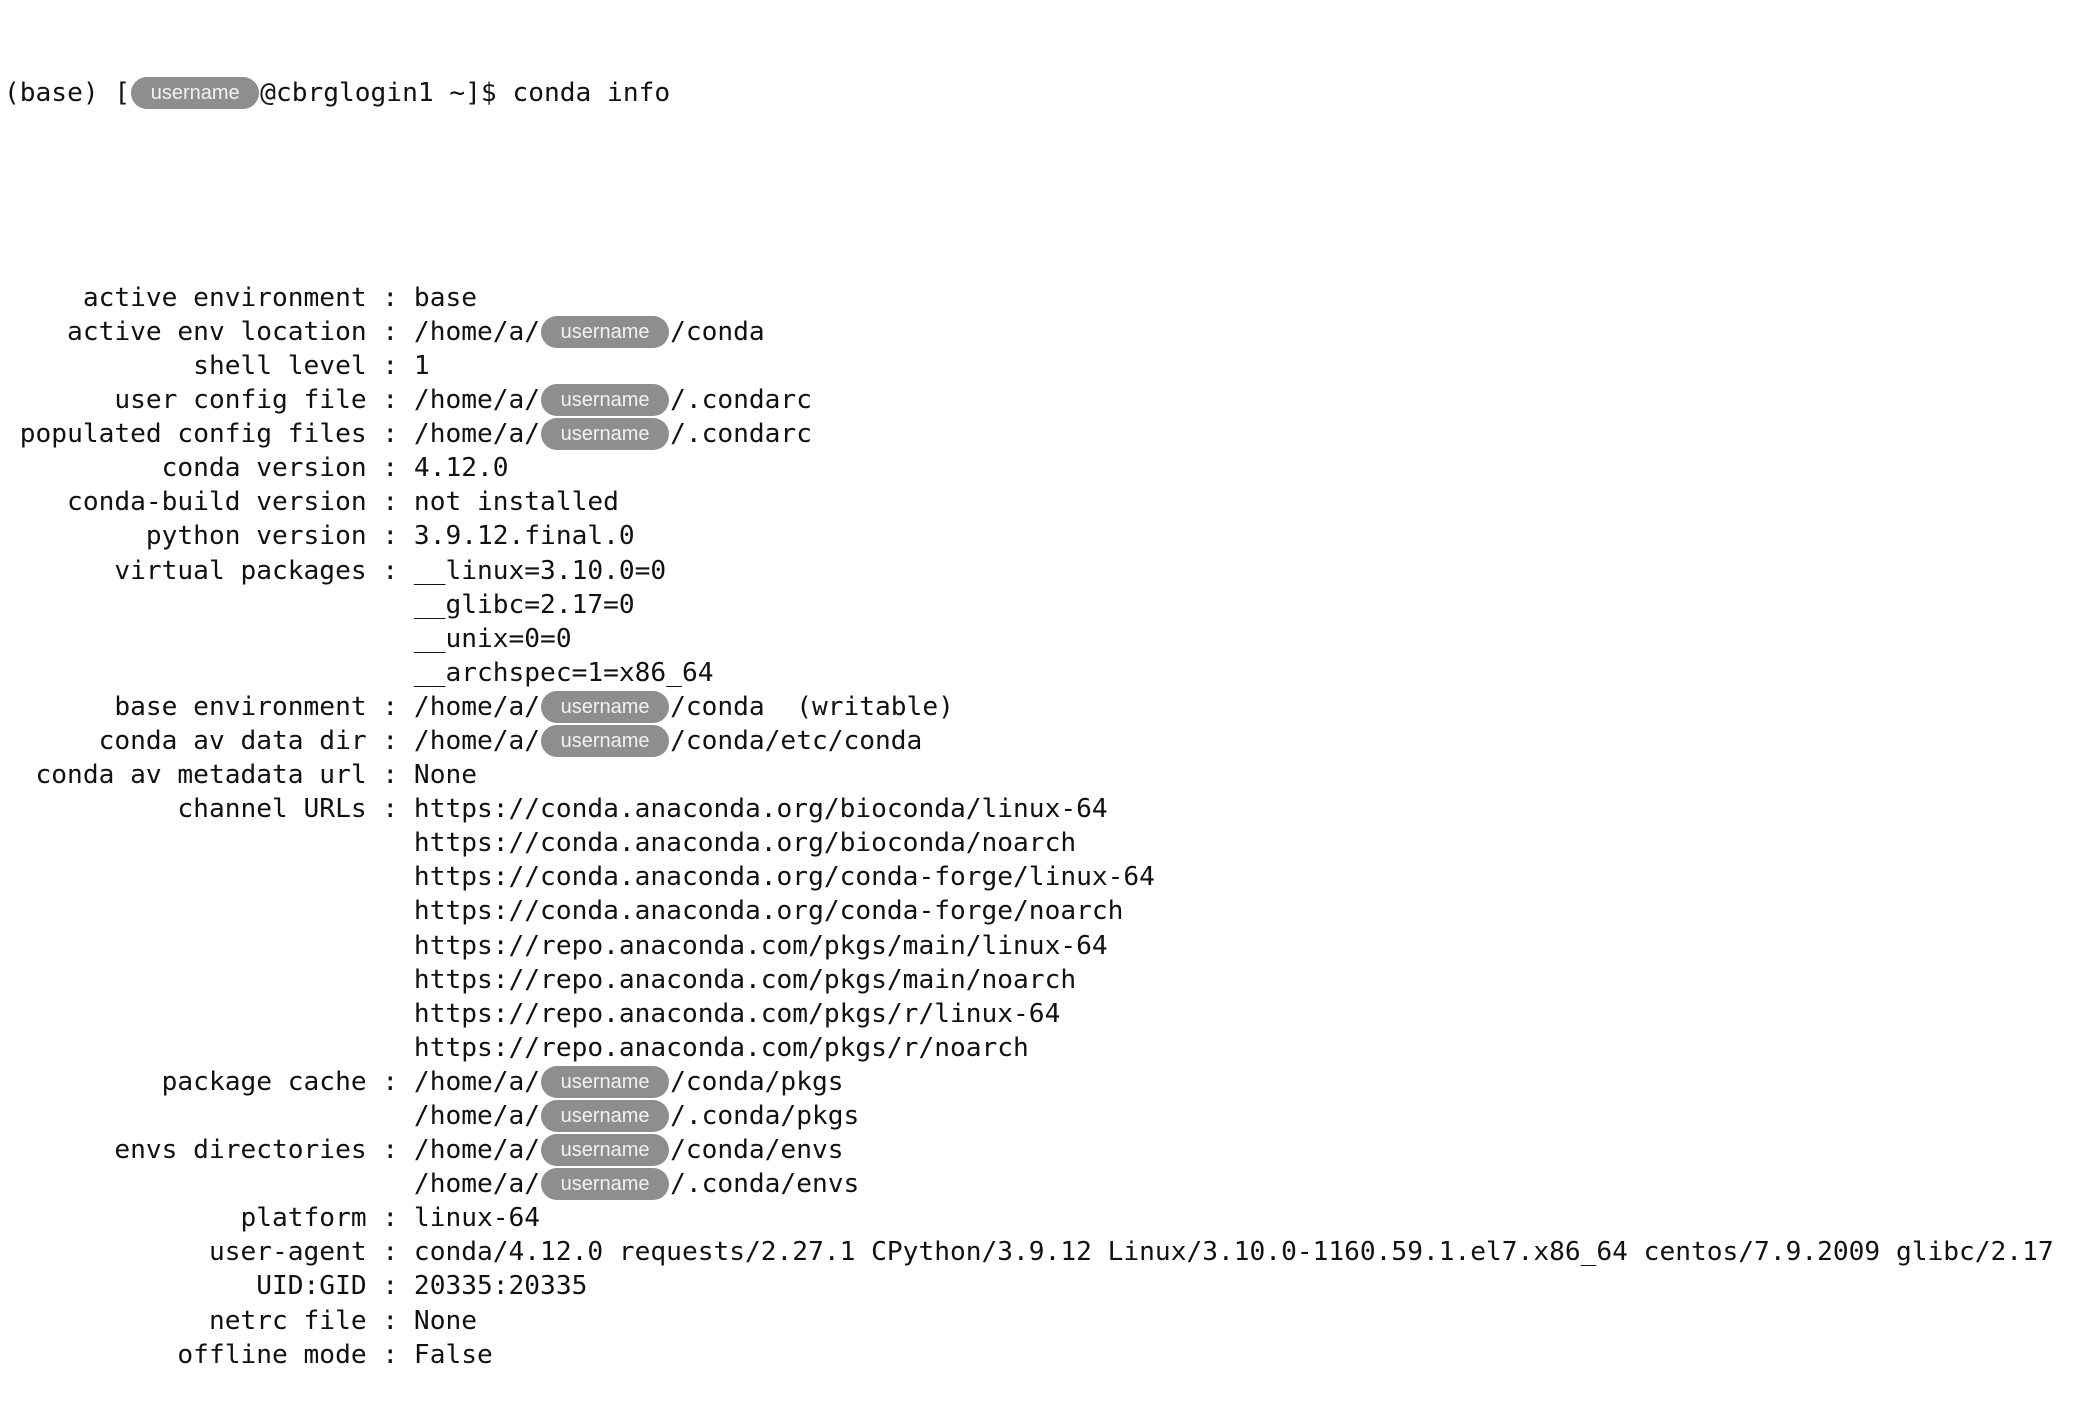 The image size is (2100, 1406). I want to click on info-row: netrc file : None, so click(1029, 1321).